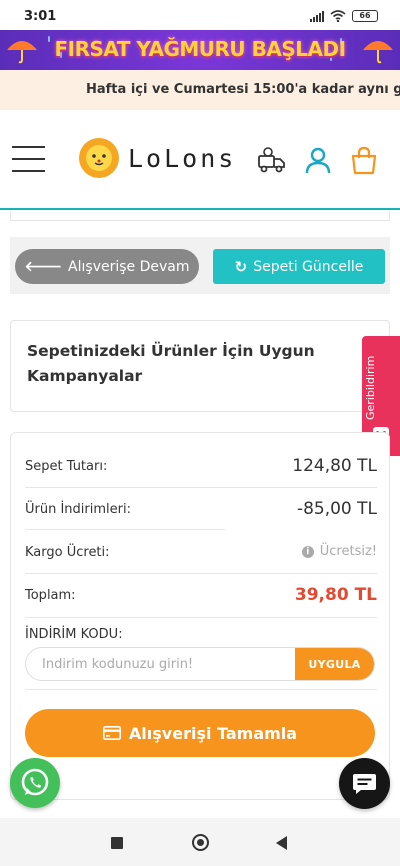  Describe the element at coordinates (335, 595) in the screenshot. I see `total-value: 39,80 TL` at that location.